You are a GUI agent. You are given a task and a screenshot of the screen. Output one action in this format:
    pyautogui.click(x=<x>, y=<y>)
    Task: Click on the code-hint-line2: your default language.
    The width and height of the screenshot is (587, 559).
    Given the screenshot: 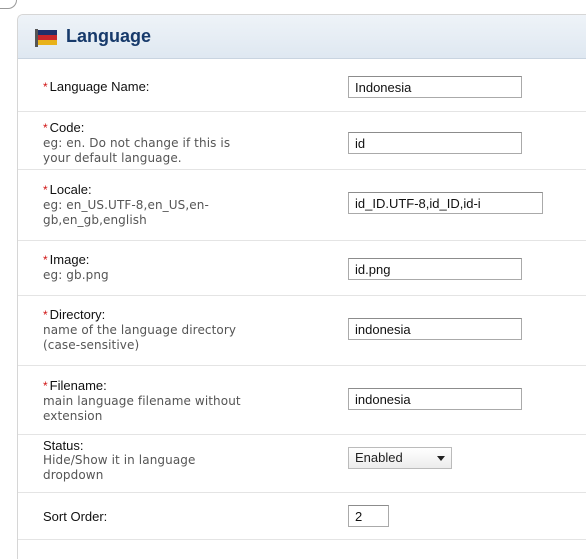 What is the action you would take?
    pyautogui.click(x=112, y=158)
    